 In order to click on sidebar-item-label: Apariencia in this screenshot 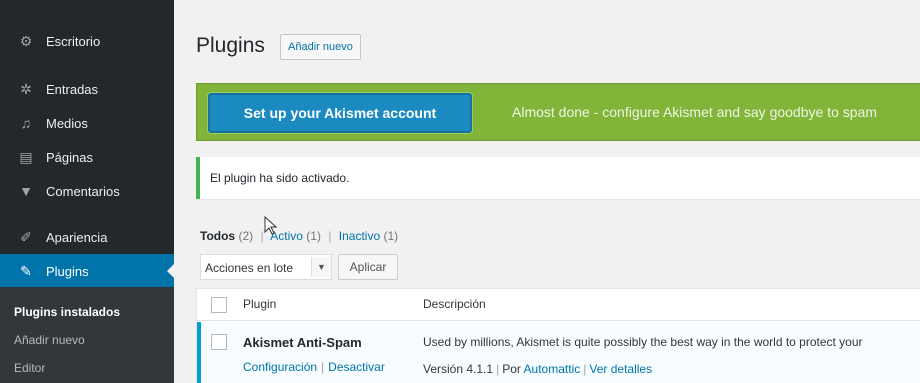, I will do `click(77, 237)`.